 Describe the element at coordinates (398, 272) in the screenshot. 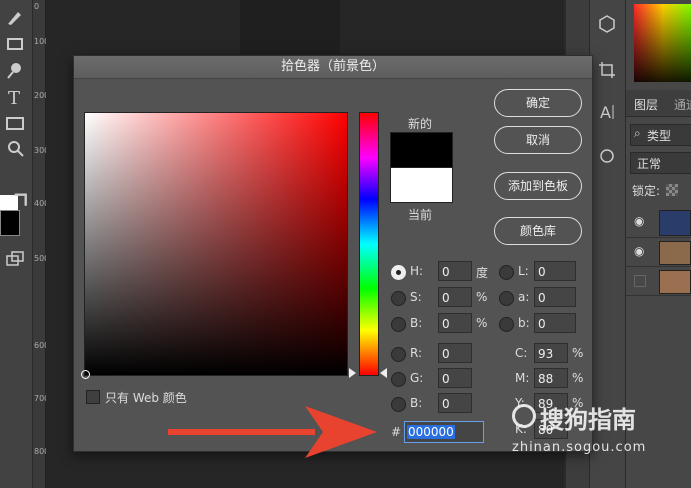

I see `h-radio` at that location.